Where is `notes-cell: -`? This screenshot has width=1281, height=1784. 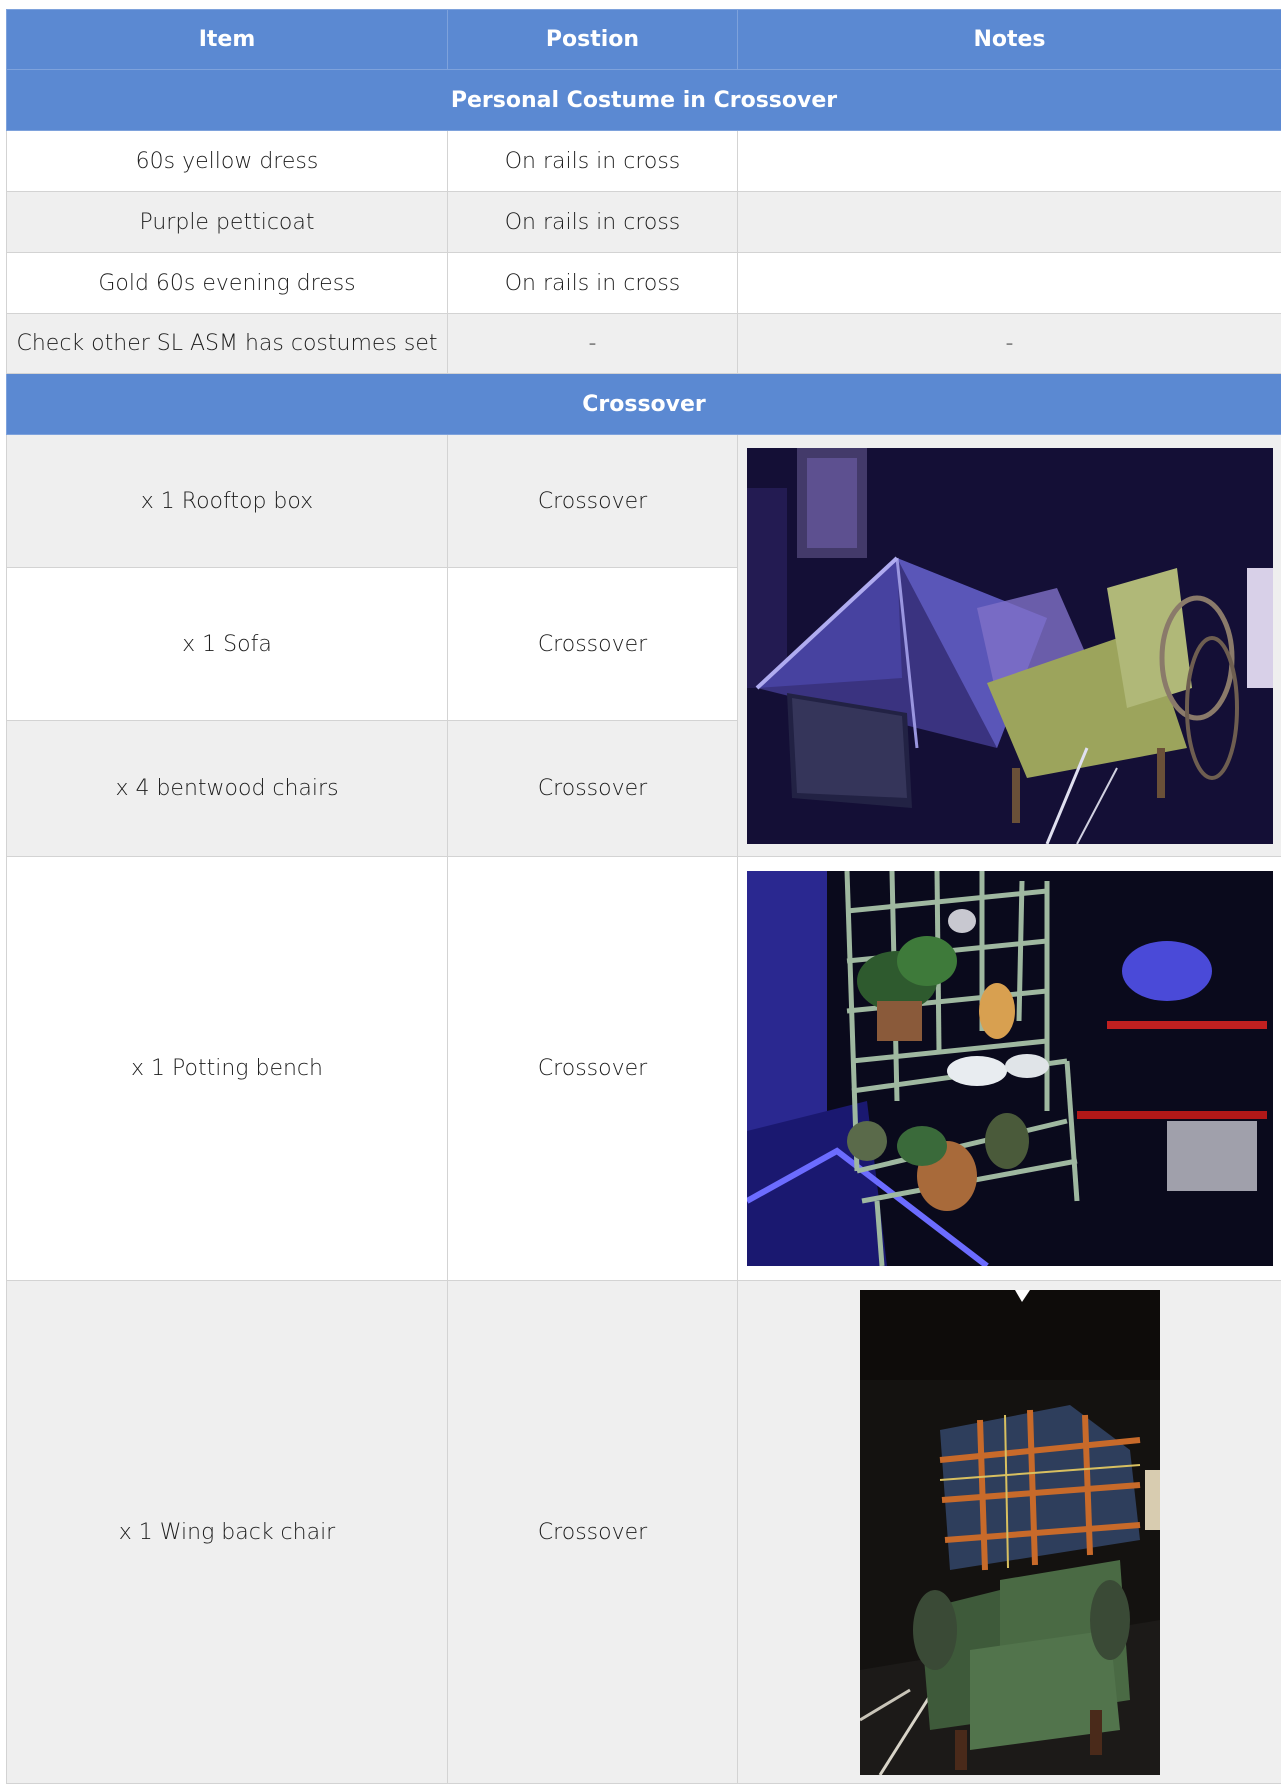
notes-cell: - is located at coordinates (1009, 344).